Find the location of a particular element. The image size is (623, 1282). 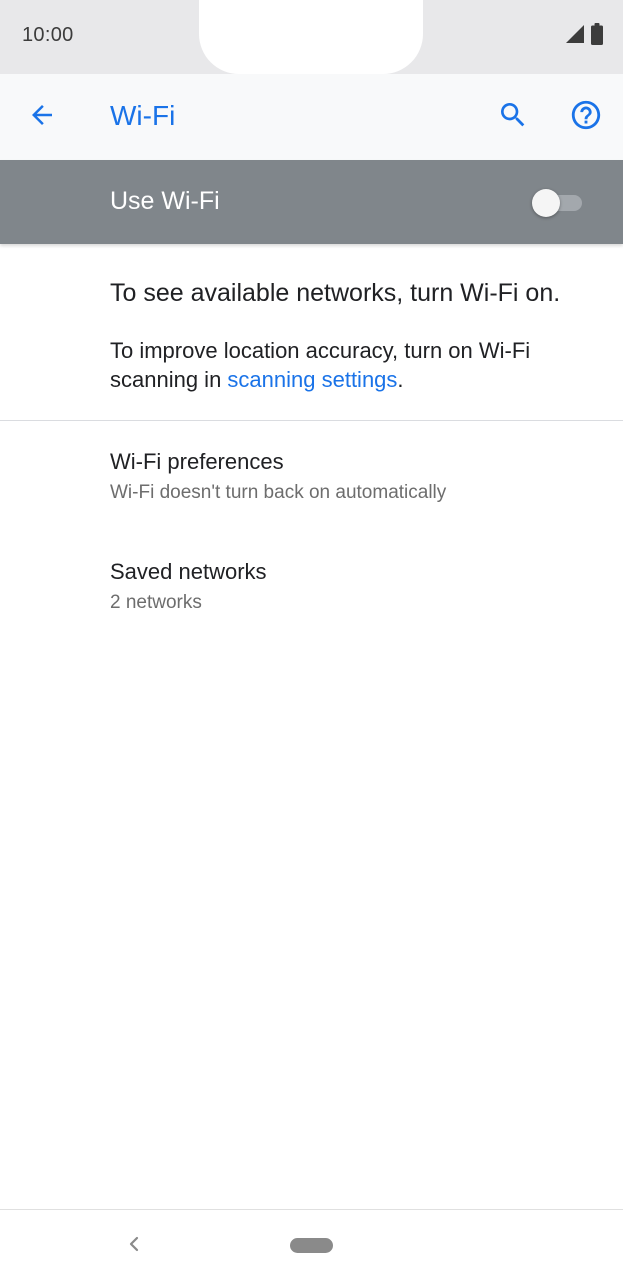

pref-summary: Wi-Fi doesn't turn back on automatically is located at coordinates (278, 492).